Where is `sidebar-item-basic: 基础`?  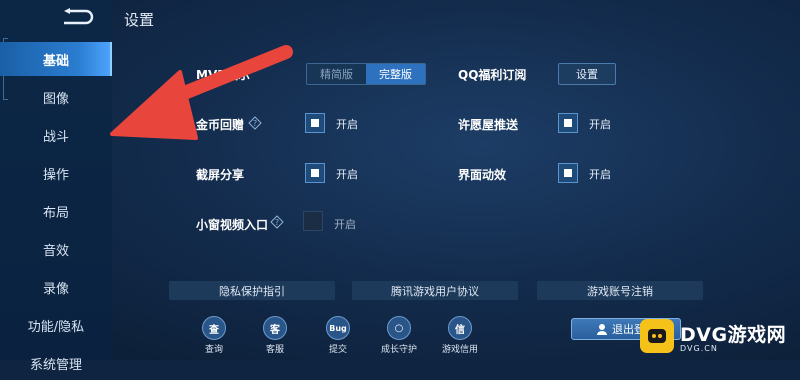 sidebar-item-basic: 基础 is located at coordinates (56, 59).